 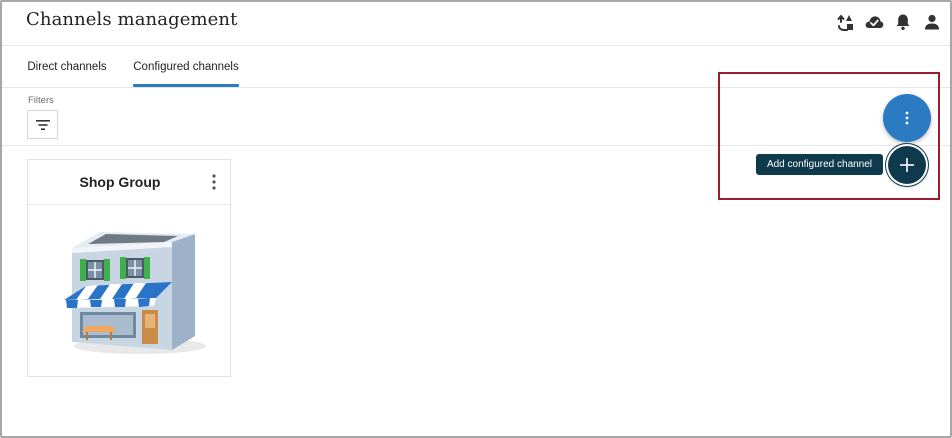 I want to click on top-header: Channels management, so click(x=476, y=24).